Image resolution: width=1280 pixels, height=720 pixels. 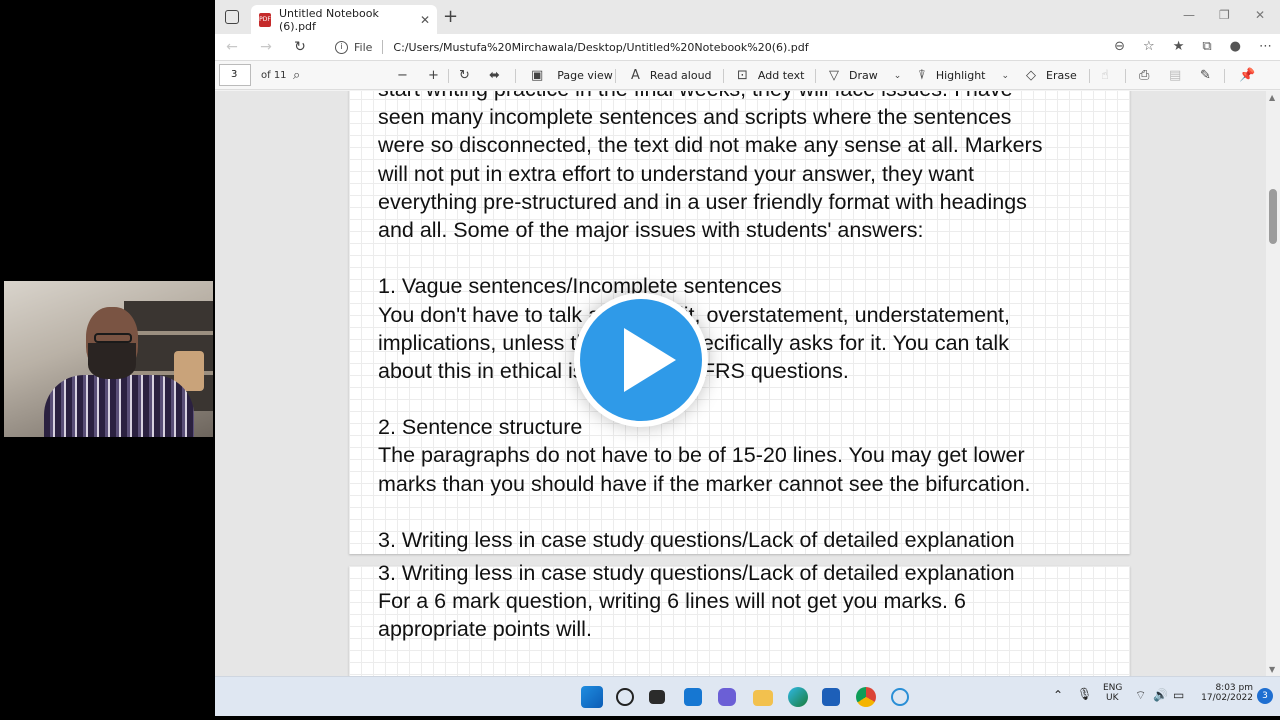 I want to click on site-info: i File, so click(x=354, y=47).